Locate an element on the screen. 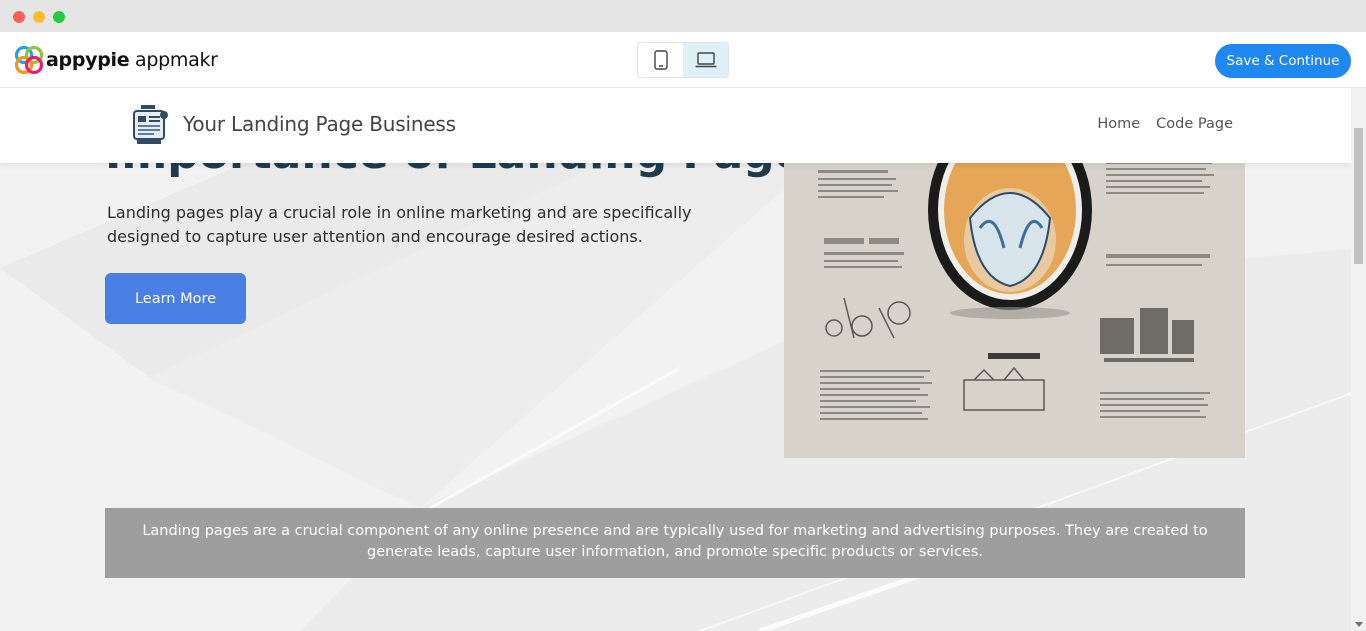 This screenshot has width=1366, height=631. device-toggle is located at coordinates (683, 60).